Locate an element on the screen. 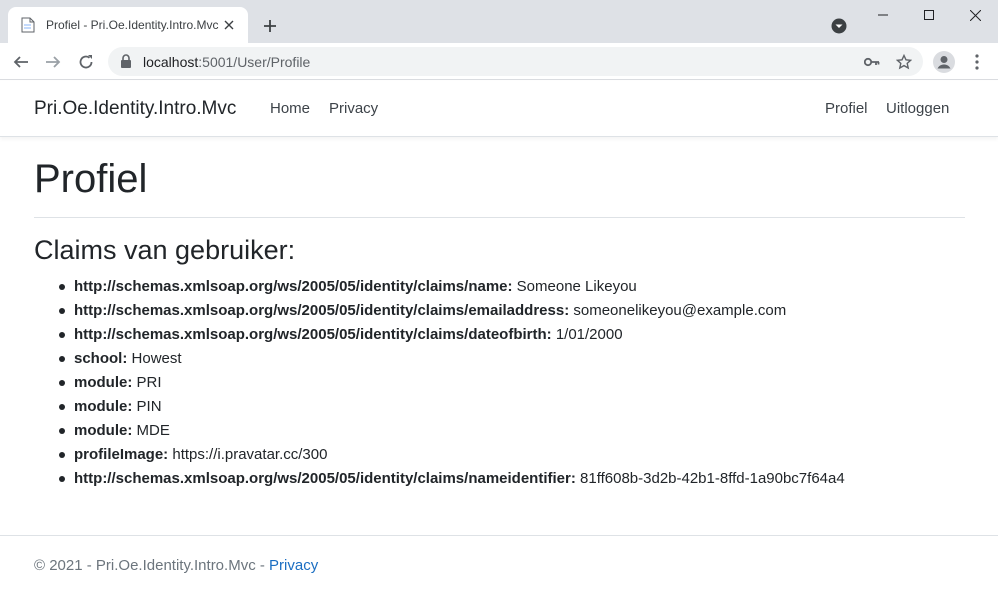 The height and width of the screenshot is (596, 998). claim-value: someonelikeyou@example.com is located at coordinates (680, 310).